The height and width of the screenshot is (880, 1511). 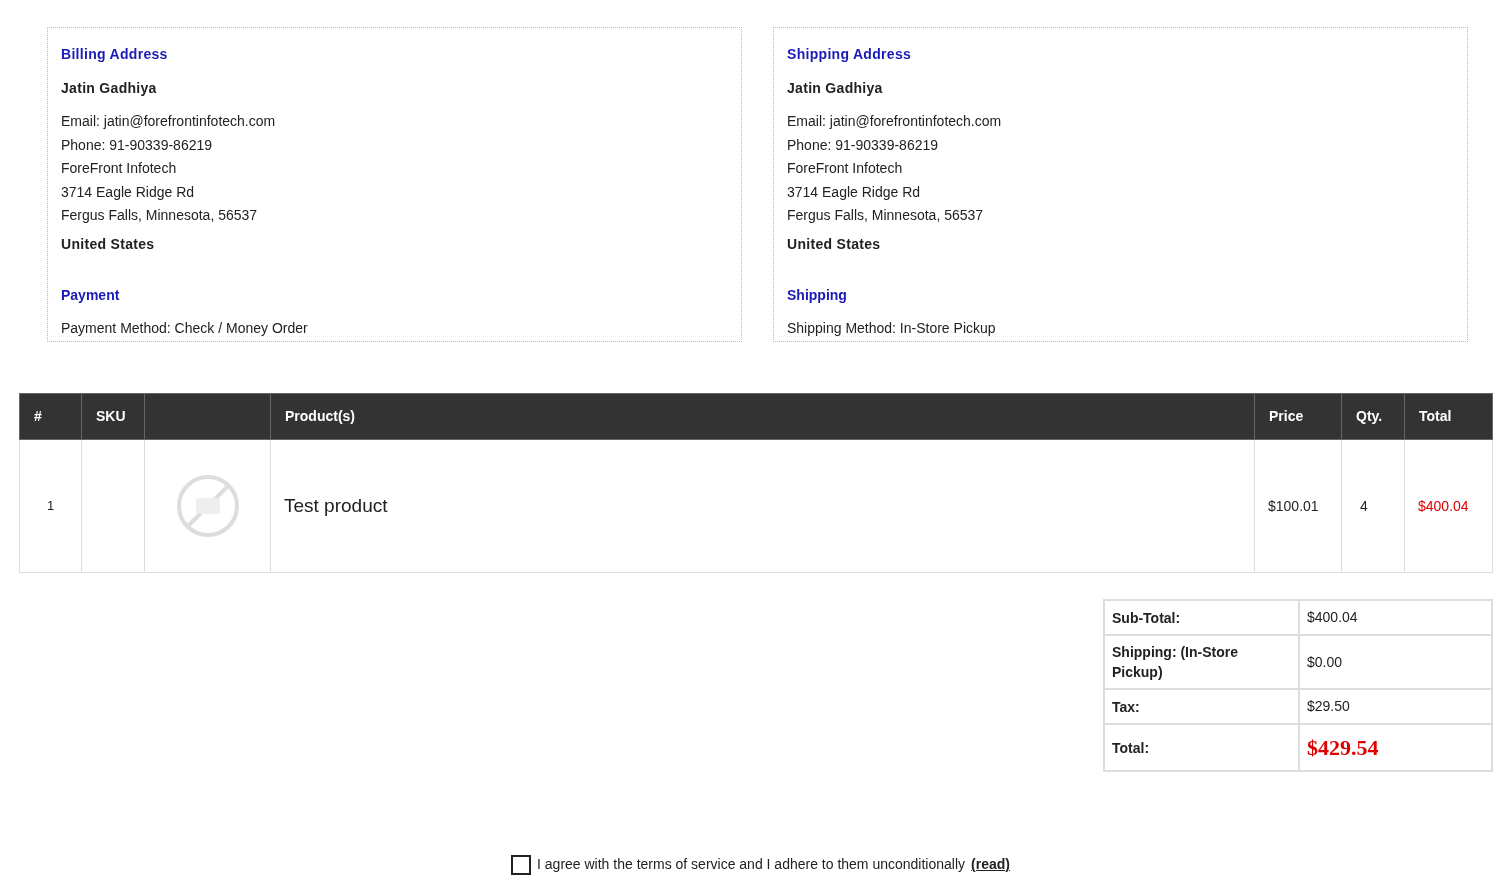 What do you see at coordinates (185, 328) in the screenshot?
I see `method-text: Payment Method: Check / Money Order` at bounding box center [185, 328].